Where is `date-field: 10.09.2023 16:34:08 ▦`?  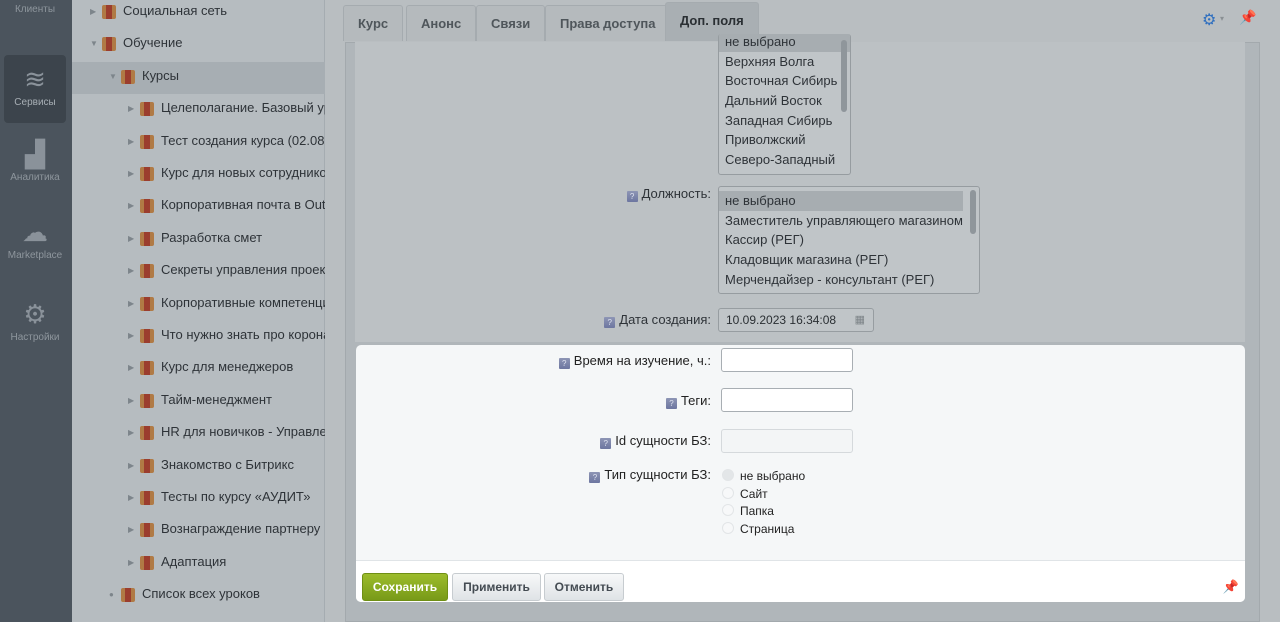
date-field: 10.09.2023 16:34:08 ▦ is located at coordinates (796, 320).